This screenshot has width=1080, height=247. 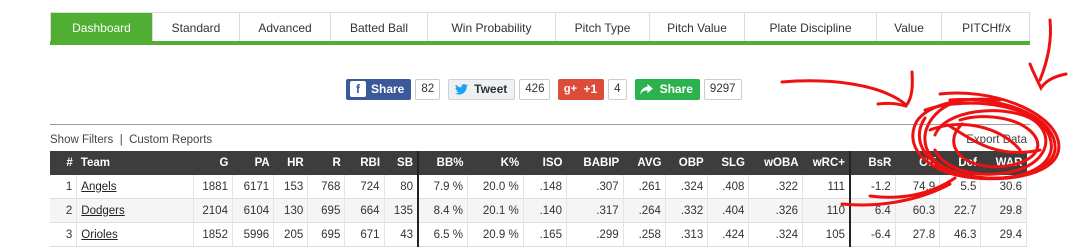 I want to click on show-filters-link: Show Filters, so click(x=81, y=140).